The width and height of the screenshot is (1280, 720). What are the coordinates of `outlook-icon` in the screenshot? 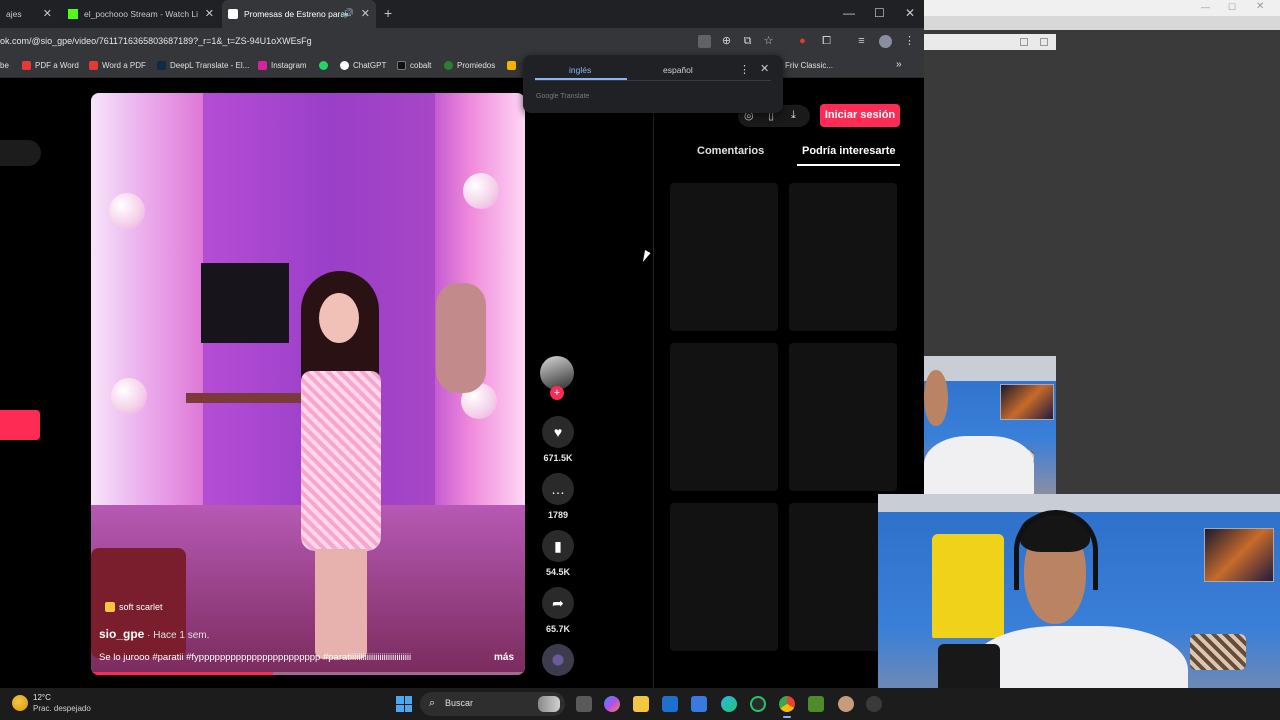 It's located at (670, 704).